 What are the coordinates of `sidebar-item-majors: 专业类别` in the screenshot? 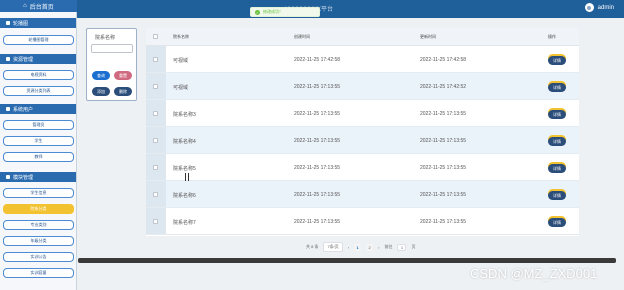 It's located at (38, 225).